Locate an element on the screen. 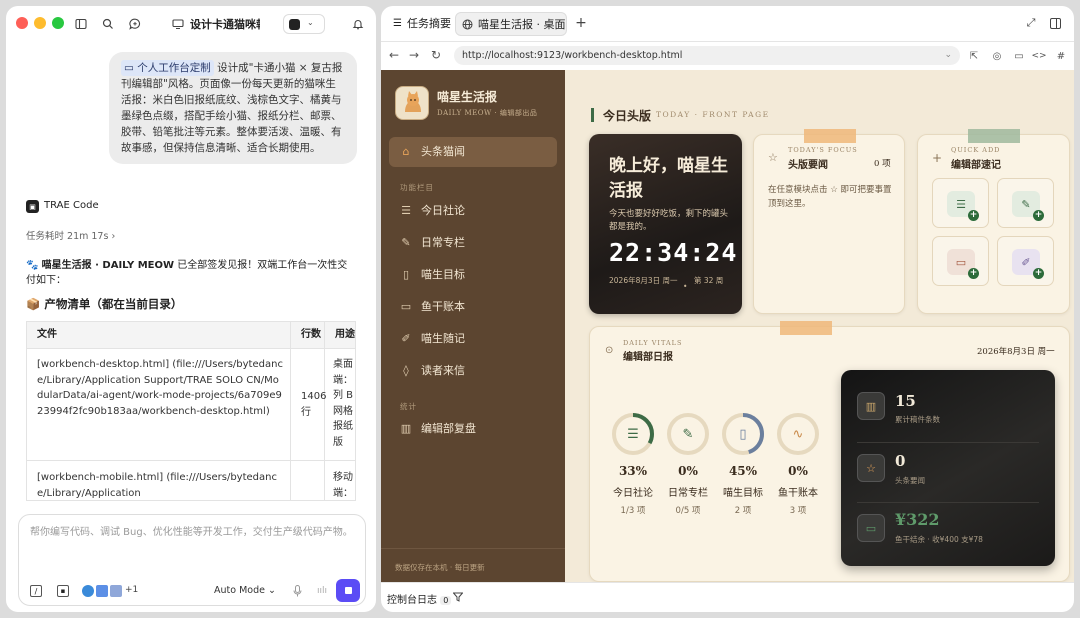 The width and height of the screenshot is (1080, 618). console-log-tab: 控制台日志 0 is located at coordinates (419, 598).